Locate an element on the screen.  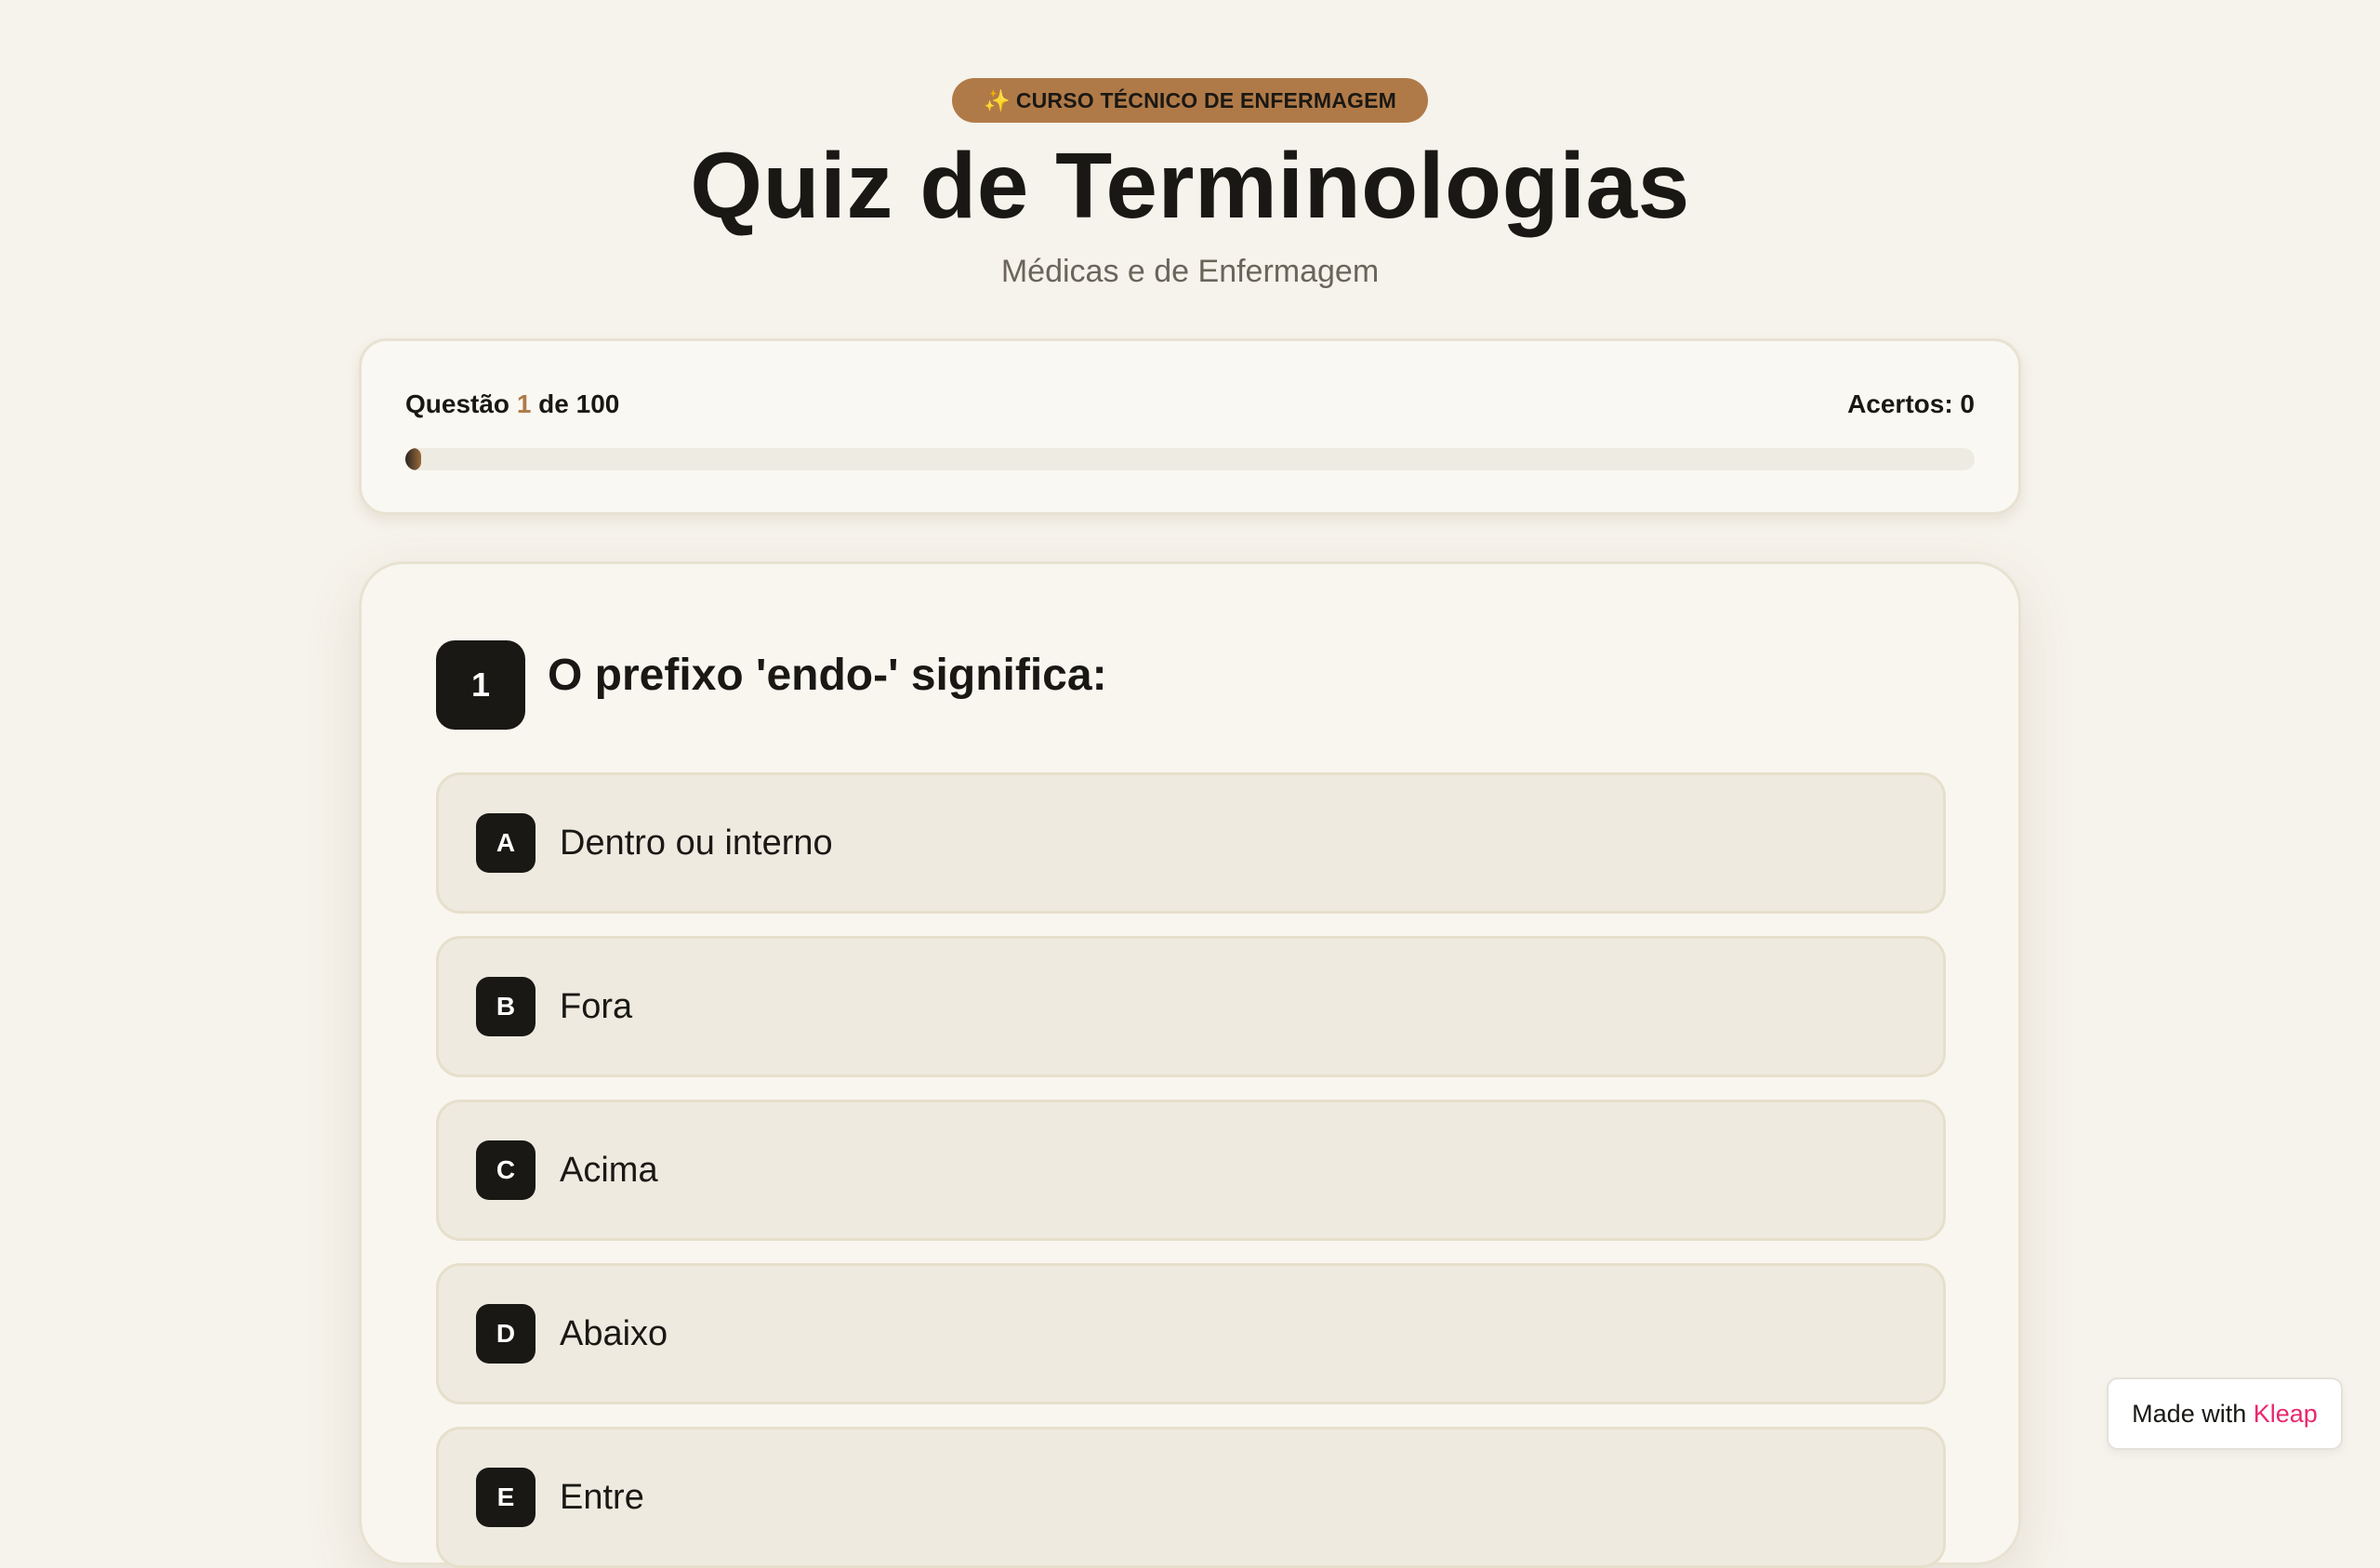
question-text: O prefixo 'endo-' significa: is located at coordinates (827, 675).